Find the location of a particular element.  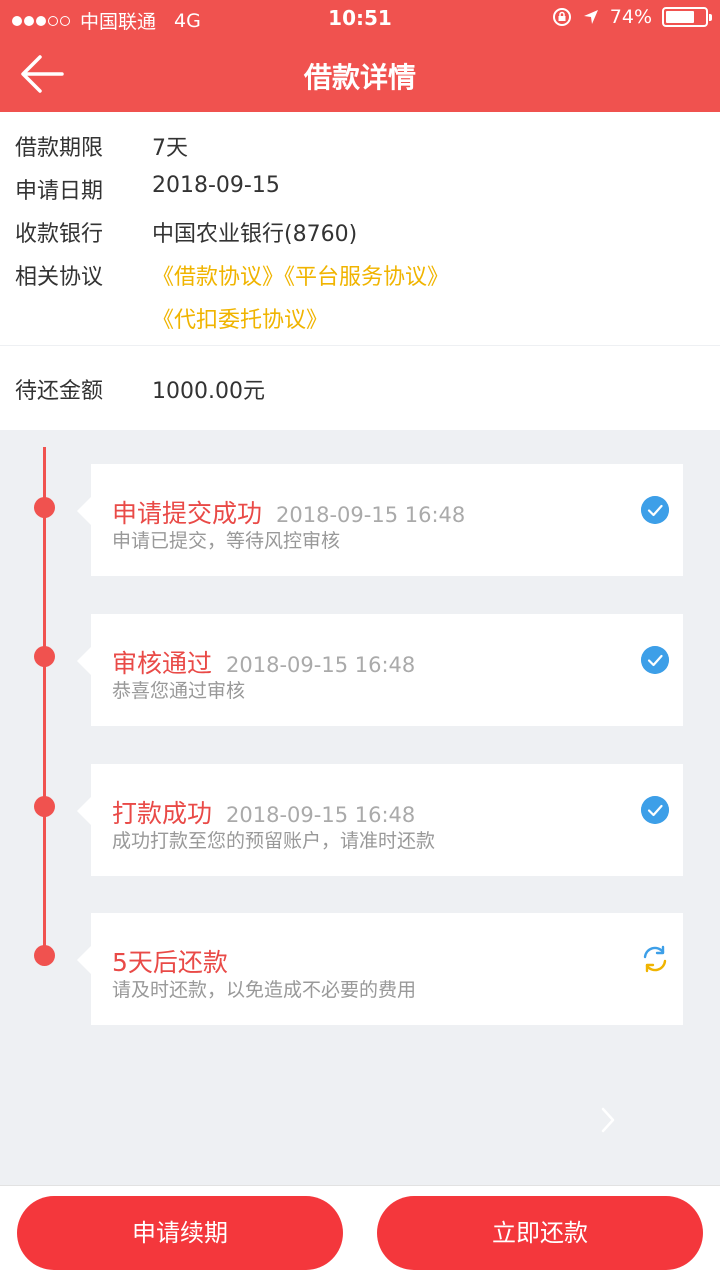

battery-icon is located at coordinates (687, 17).